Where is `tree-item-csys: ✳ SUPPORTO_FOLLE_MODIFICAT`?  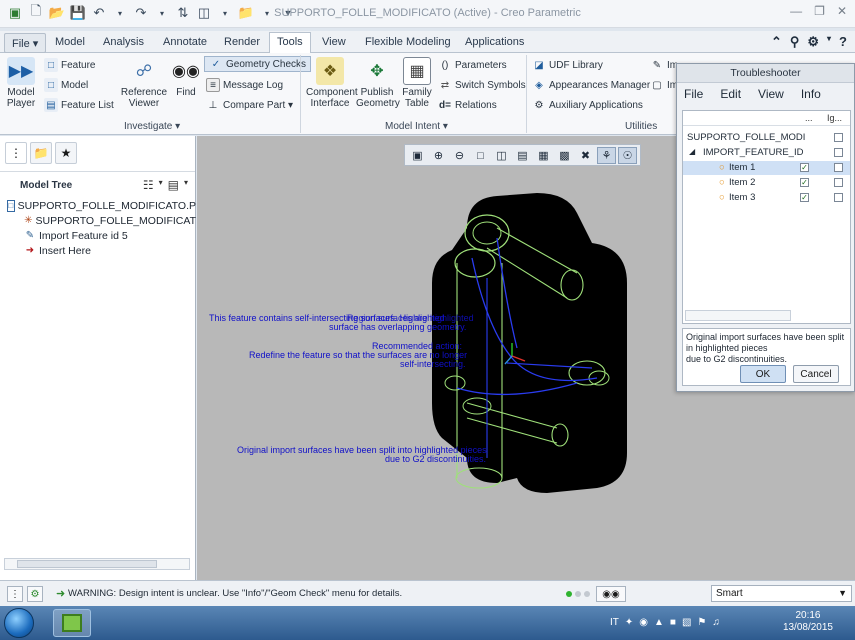 tree-item-csys: ✳ SUPPORTO_FOLLE_MODIFICAT is located at coordinates (98, 220).